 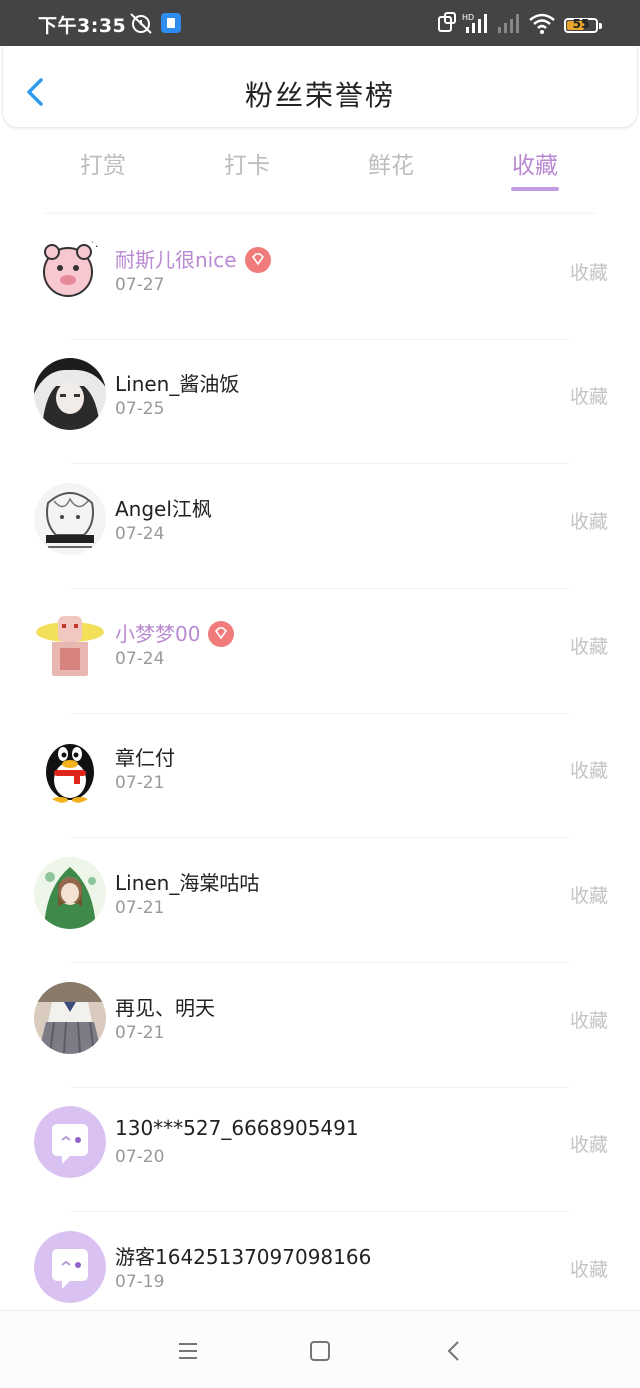 What do you see at coordinates (237, 1128) in the screenshot?
I see `fan-name: 130***527_6668905491` at bounding box center [237, 1128].